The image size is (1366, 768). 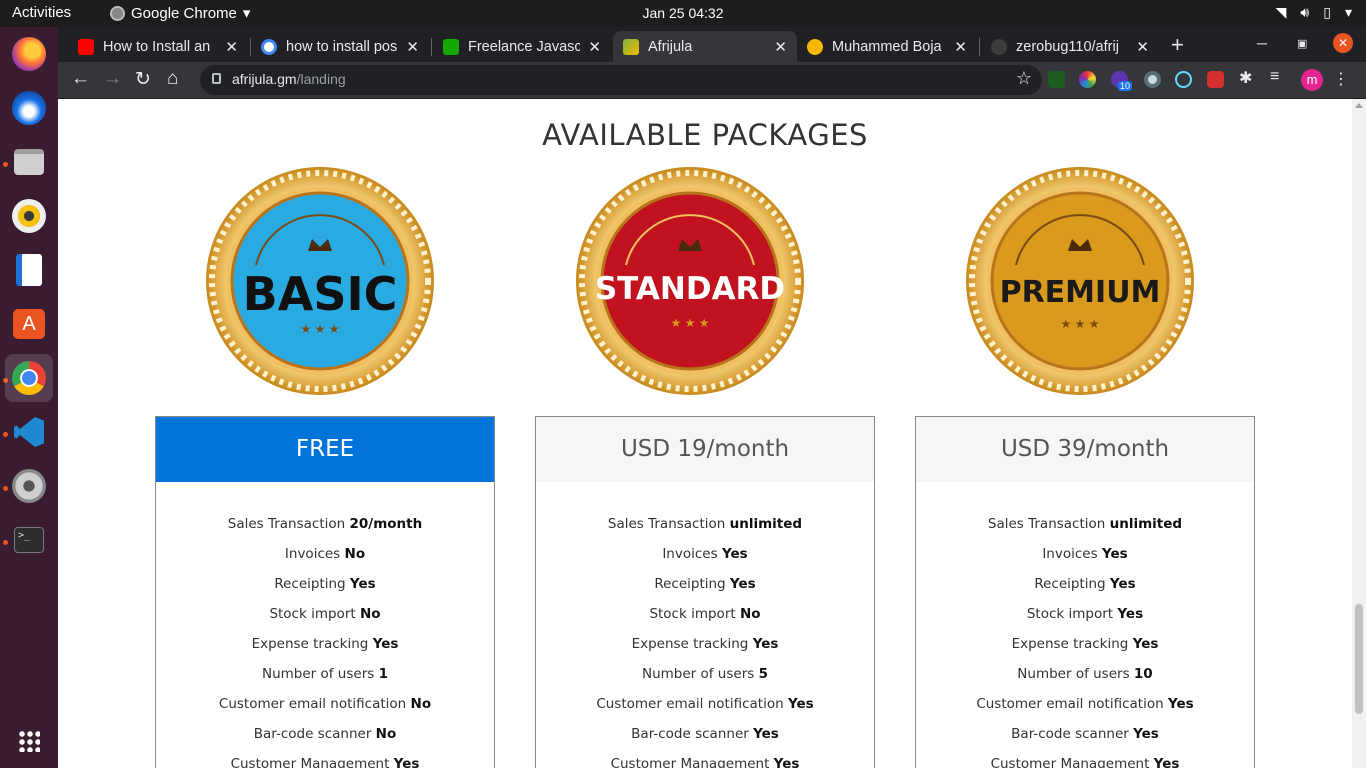 What do you see at coordinates (143, 79) in the screenshot?
I see `reload-button: ↻` at bounding box center [143, 79].